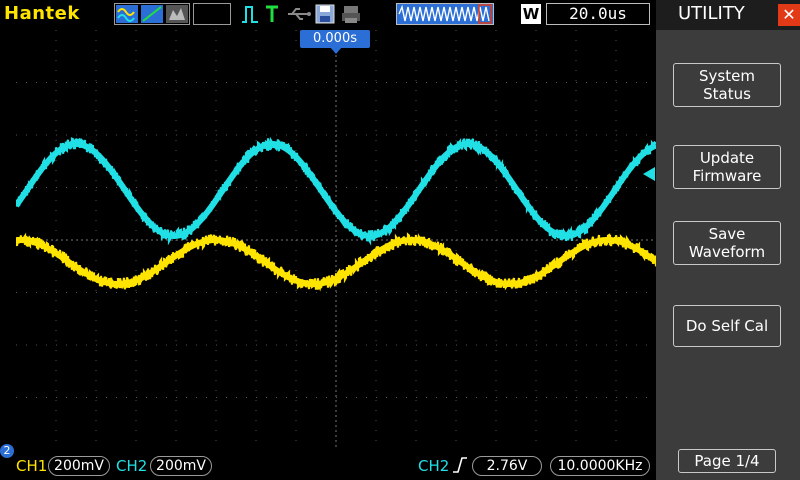 The height and width of the screenshot is (480, 800). Describe the element at coordinates (598, 14) in the screenshot. I see `timebase-readout: 20.0us` at that location.